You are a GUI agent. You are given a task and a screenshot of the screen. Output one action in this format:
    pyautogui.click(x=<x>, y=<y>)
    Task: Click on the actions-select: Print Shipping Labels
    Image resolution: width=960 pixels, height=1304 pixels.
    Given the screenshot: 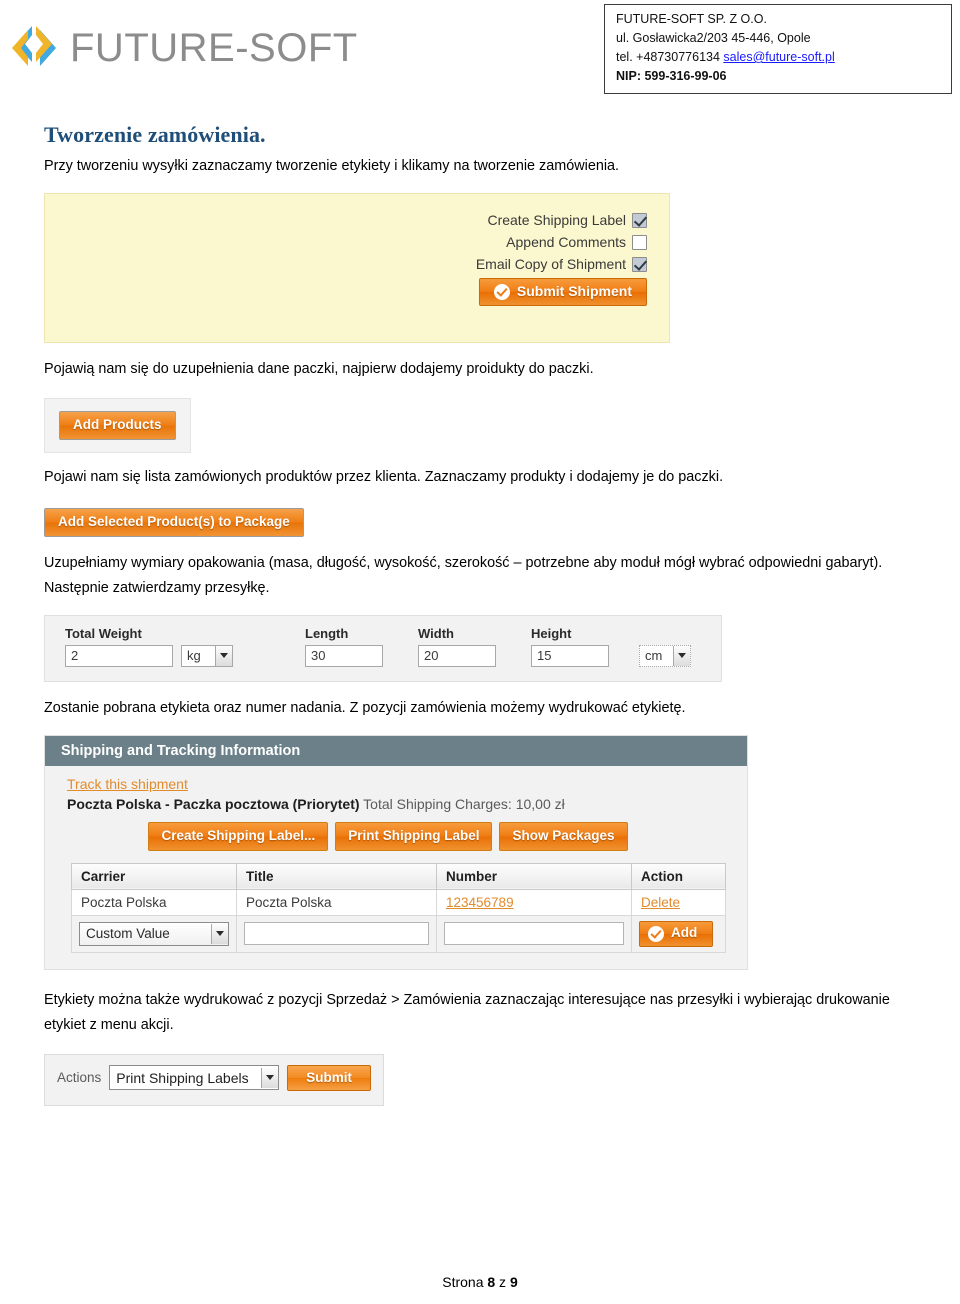 What is the action you would take?
    pyautogui.click(x=194, y=1078)
    